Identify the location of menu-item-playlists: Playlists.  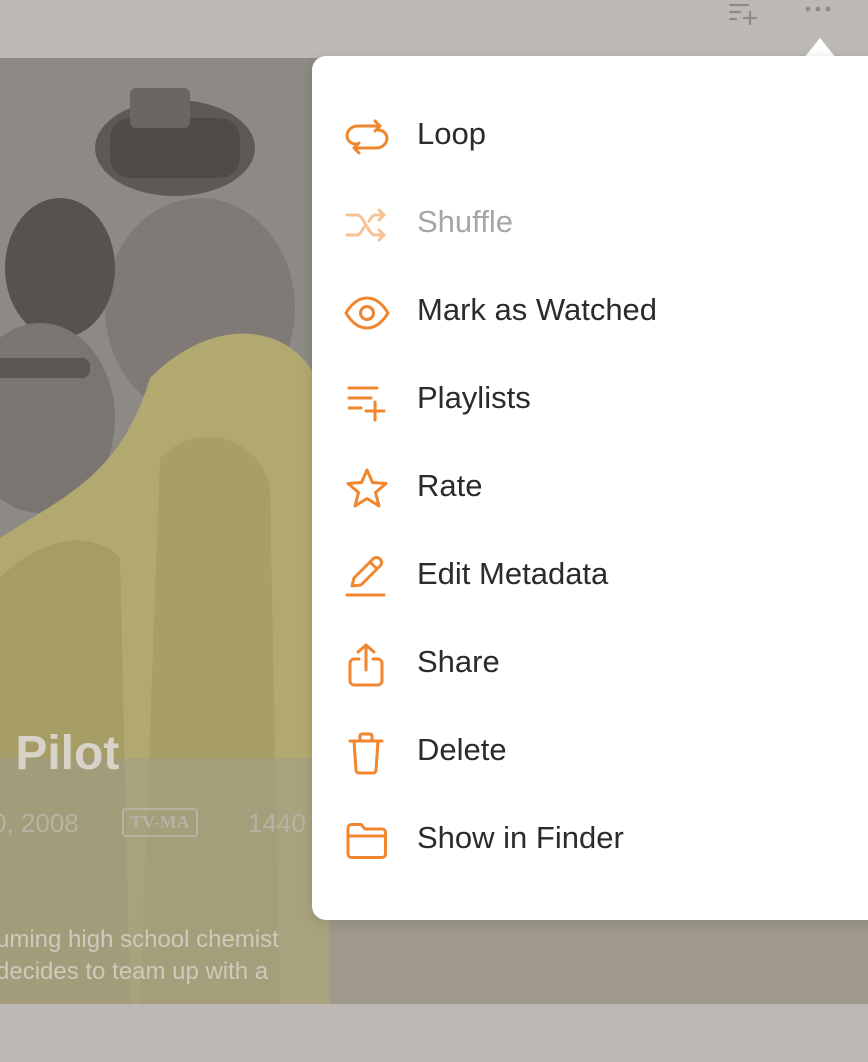
(590, 400).